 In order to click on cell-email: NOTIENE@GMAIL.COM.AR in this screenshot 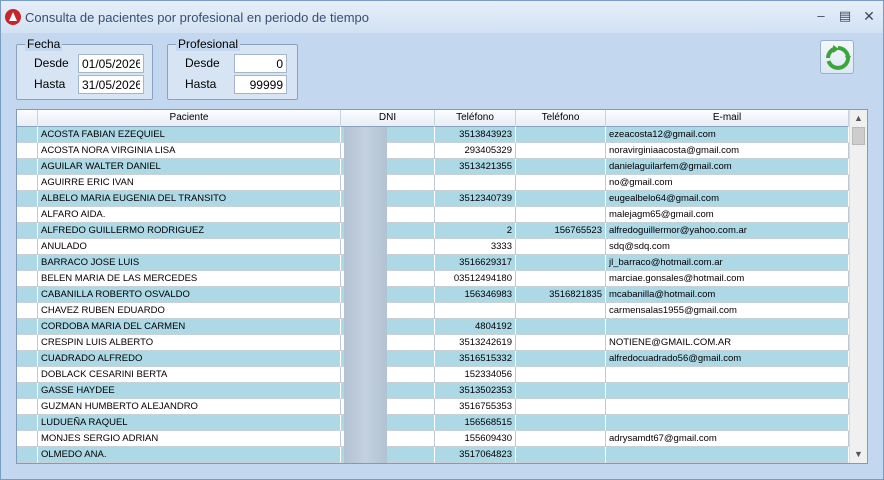, I will do `click(727, 343)`.